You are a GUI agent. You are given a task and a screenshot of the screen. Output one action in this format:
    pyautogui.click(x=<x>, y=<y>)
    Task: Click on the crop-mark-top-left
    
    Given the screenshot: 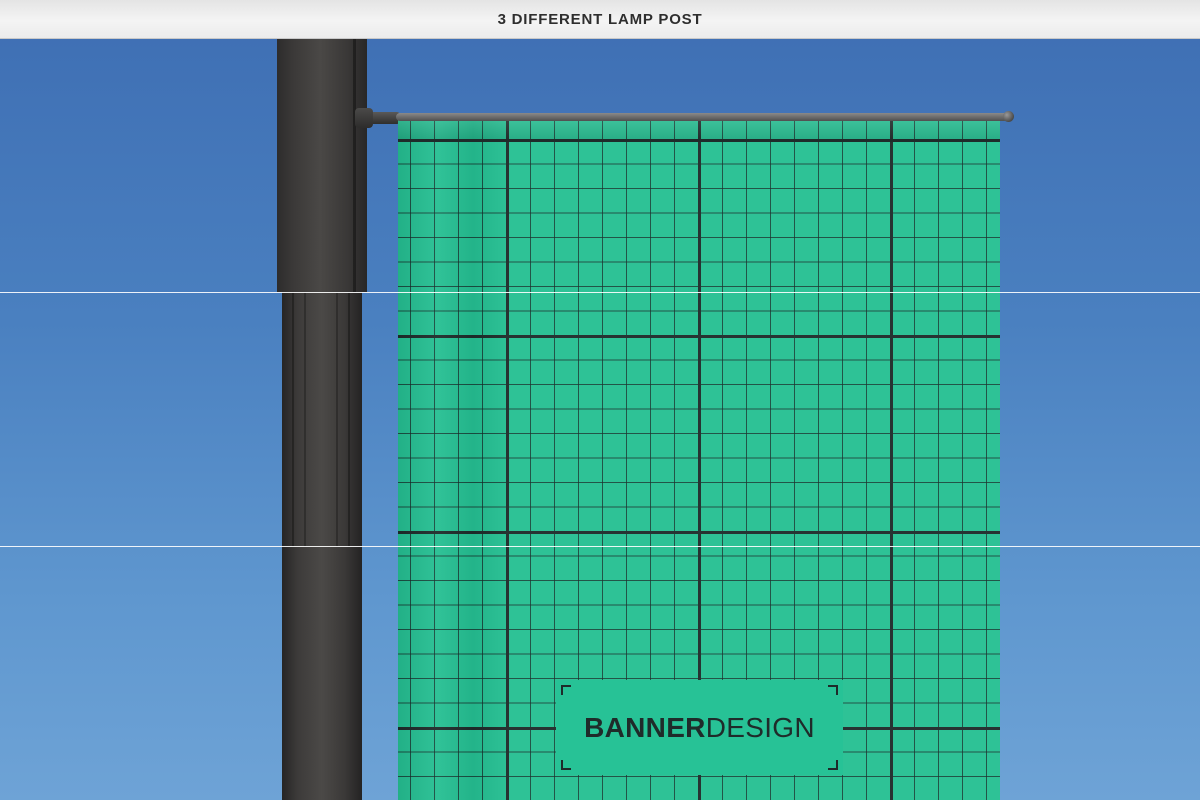 What is the action you would take?
    pyautogui.click(x=566, y=690)
    